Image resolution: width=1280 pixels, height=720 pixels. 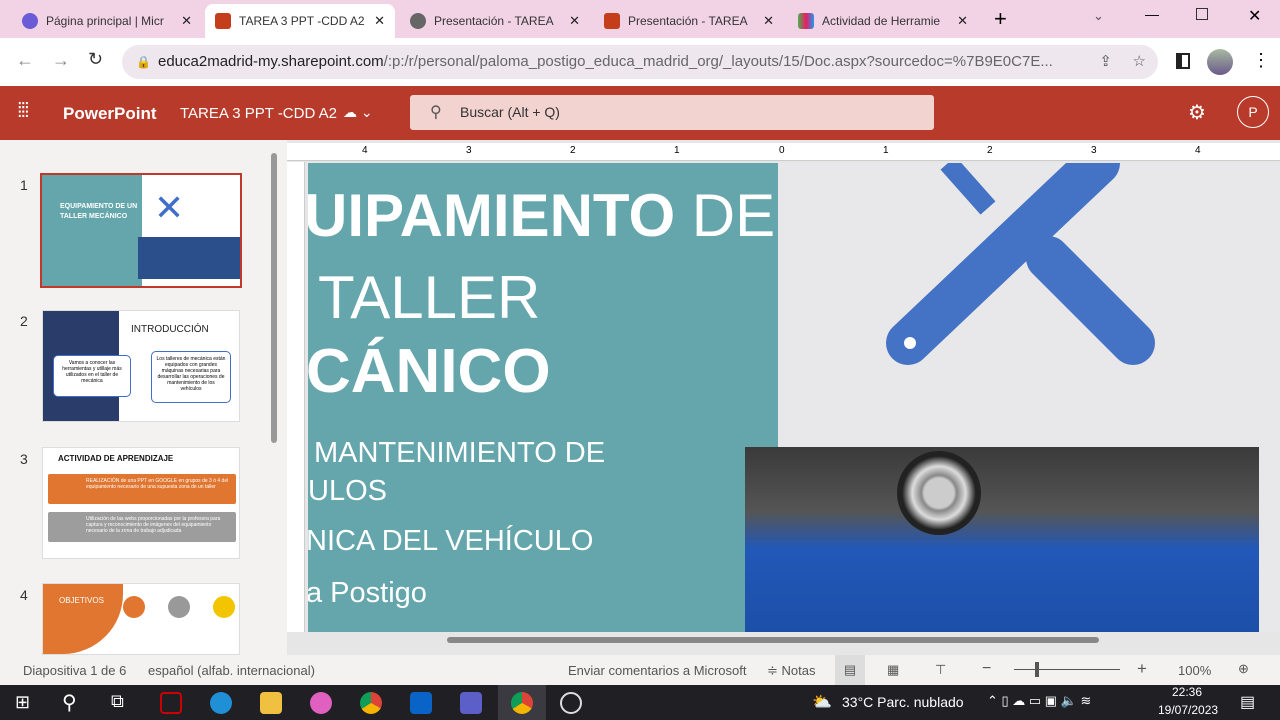 What do you see at coordinates (421, 703) in the screenshot?
I see `outlook-icon` at bounding box center [421, 703].